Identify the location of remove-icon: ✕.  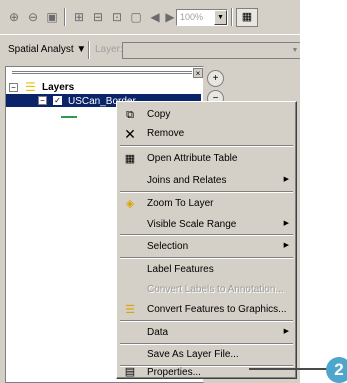
(130, 134).